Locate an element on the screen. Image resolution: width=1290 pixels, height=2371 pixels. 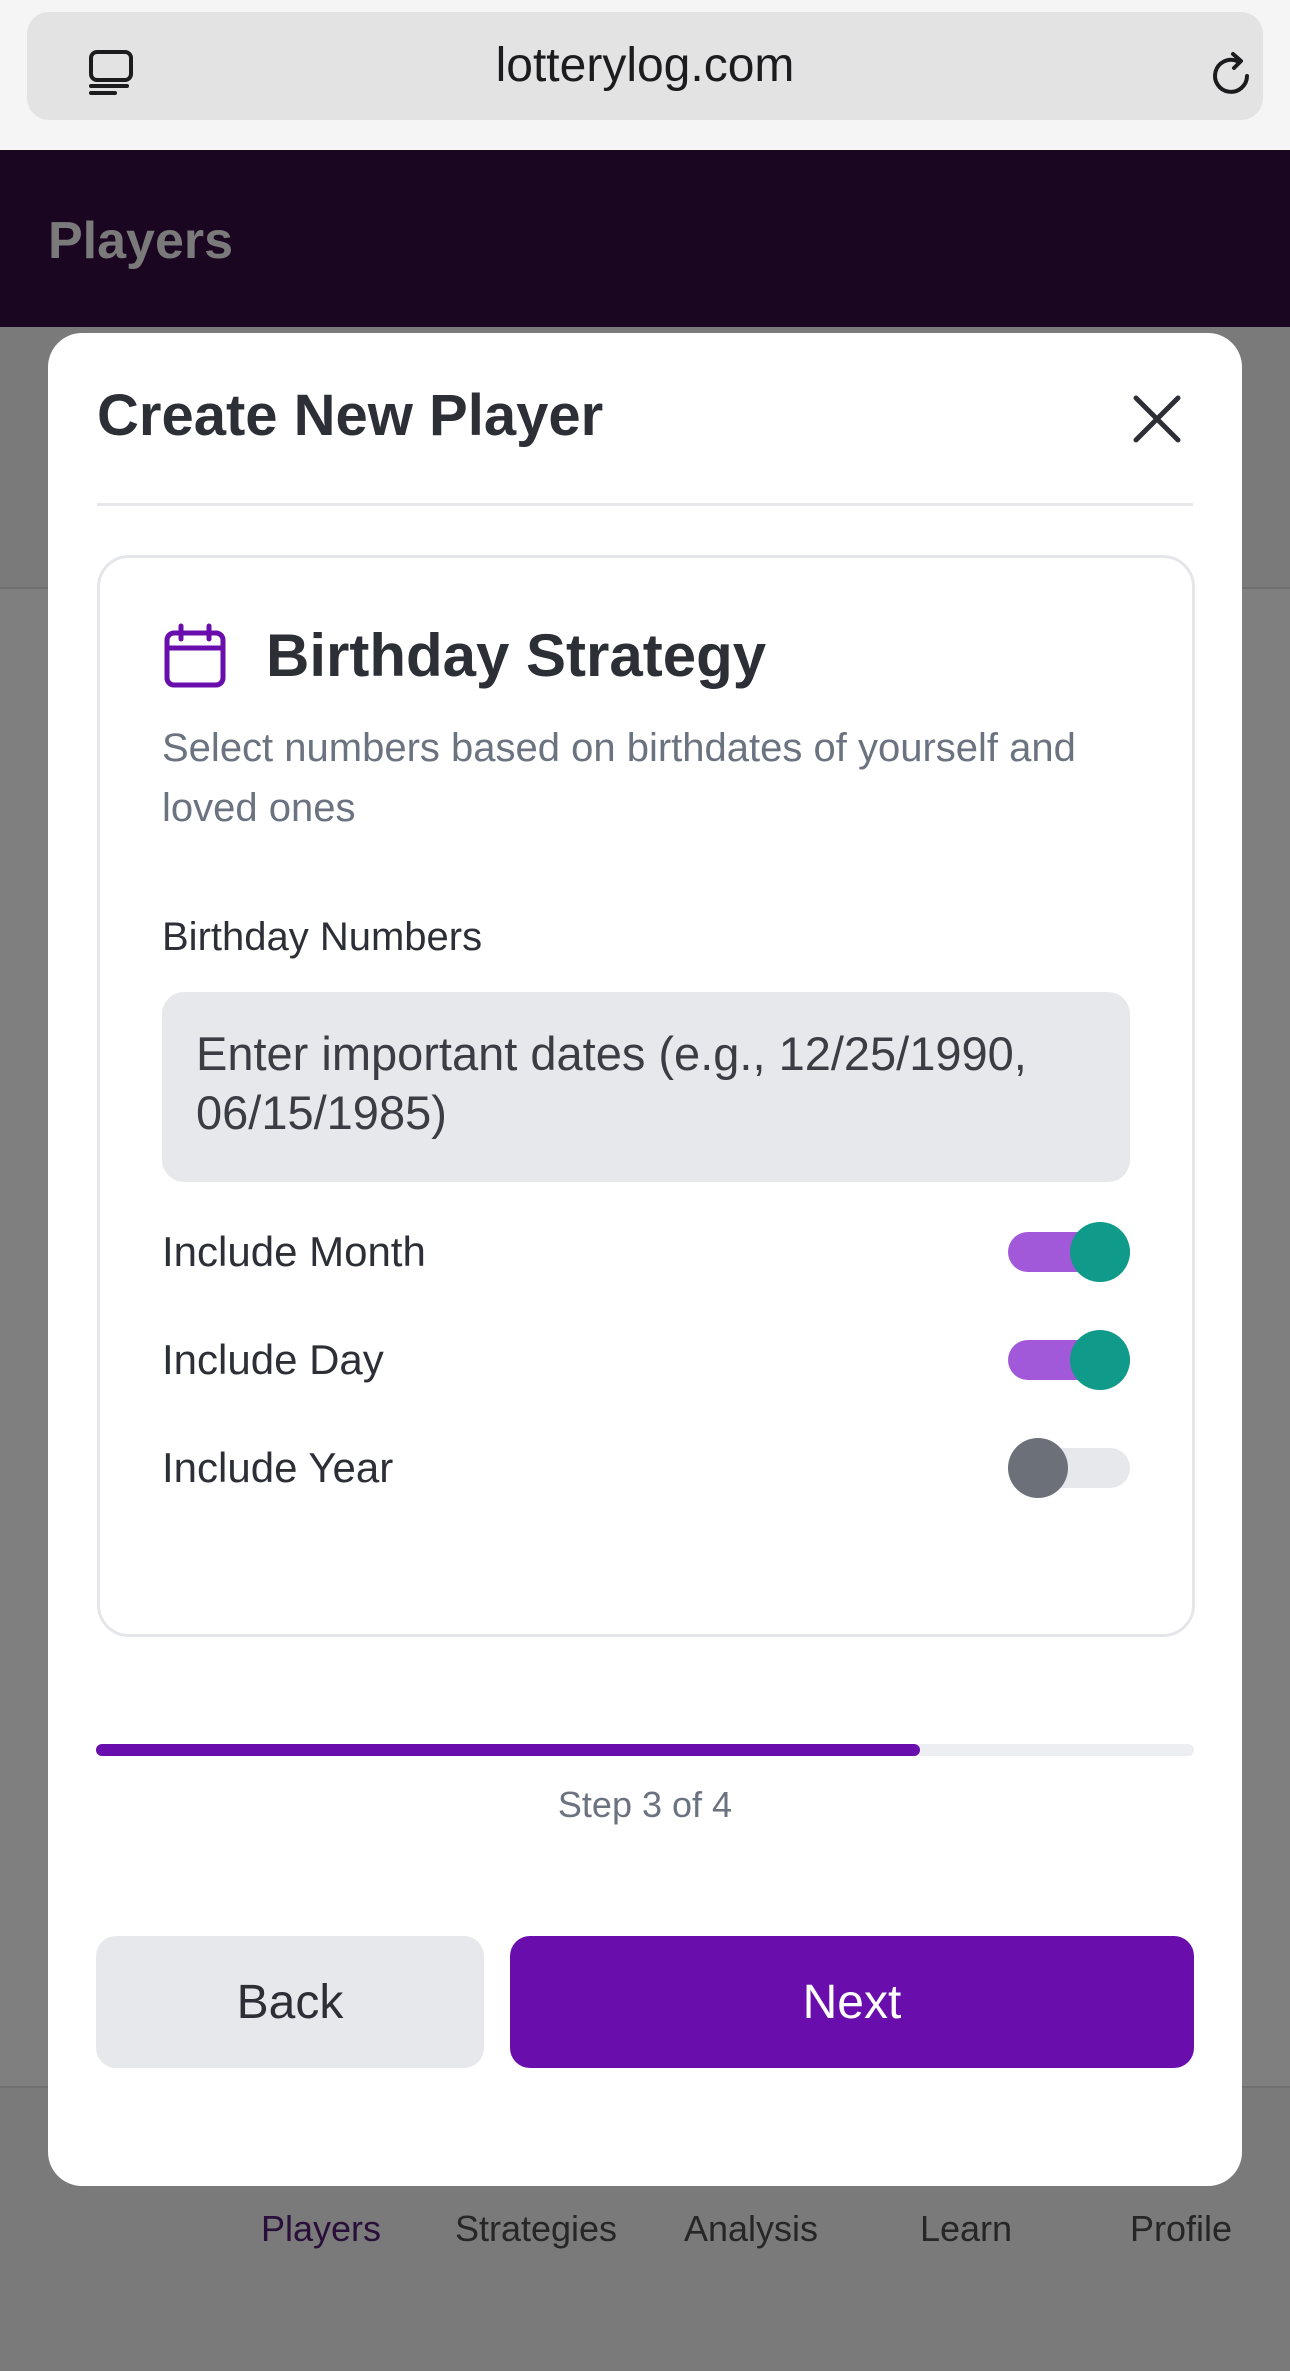
include-day-toggle is located at coordinates (1069, 1360).